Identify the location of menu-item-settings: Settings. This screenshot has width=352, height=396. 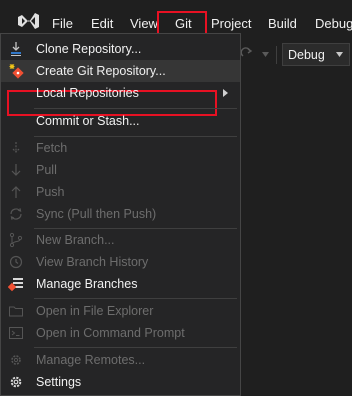
(120, 382).